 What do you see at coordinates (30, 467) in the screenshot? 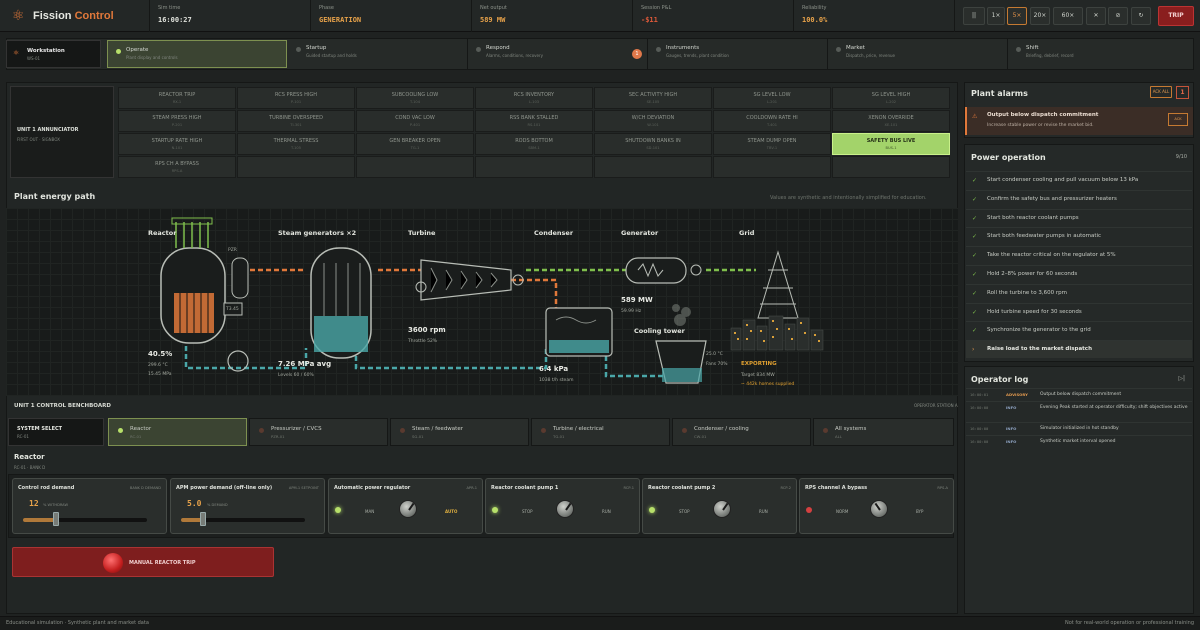
I see `reactor-section-sub: RC-01 · BANK D` at bounding box center [30, 467].